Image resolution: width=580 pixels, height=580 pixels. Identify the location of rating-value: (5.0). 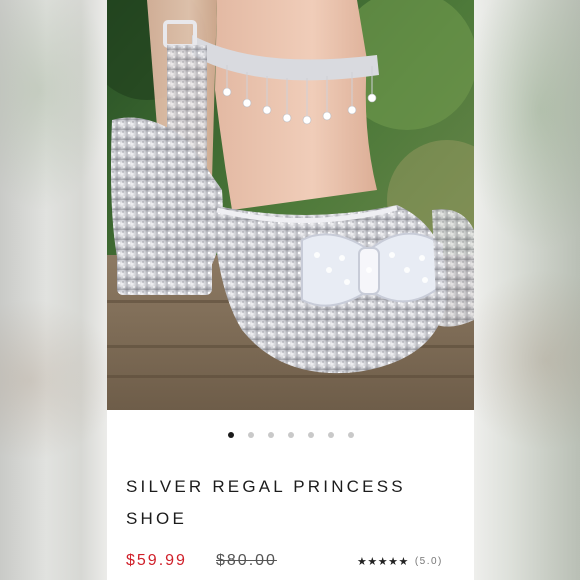
(428, 561).